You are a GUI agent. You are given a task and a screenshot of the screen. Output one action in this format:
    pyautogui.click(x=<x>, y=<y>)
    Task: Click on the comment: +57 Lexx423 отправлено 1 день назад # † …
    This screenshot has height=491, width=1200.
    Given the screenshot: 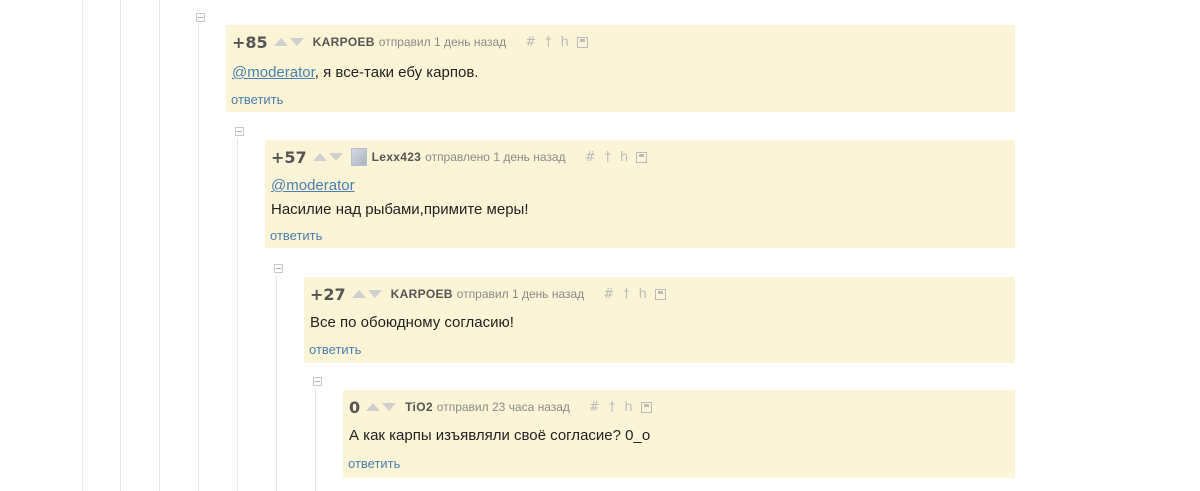 What is the action you would take?
    pyautogui.click(x=640, y=194)
    